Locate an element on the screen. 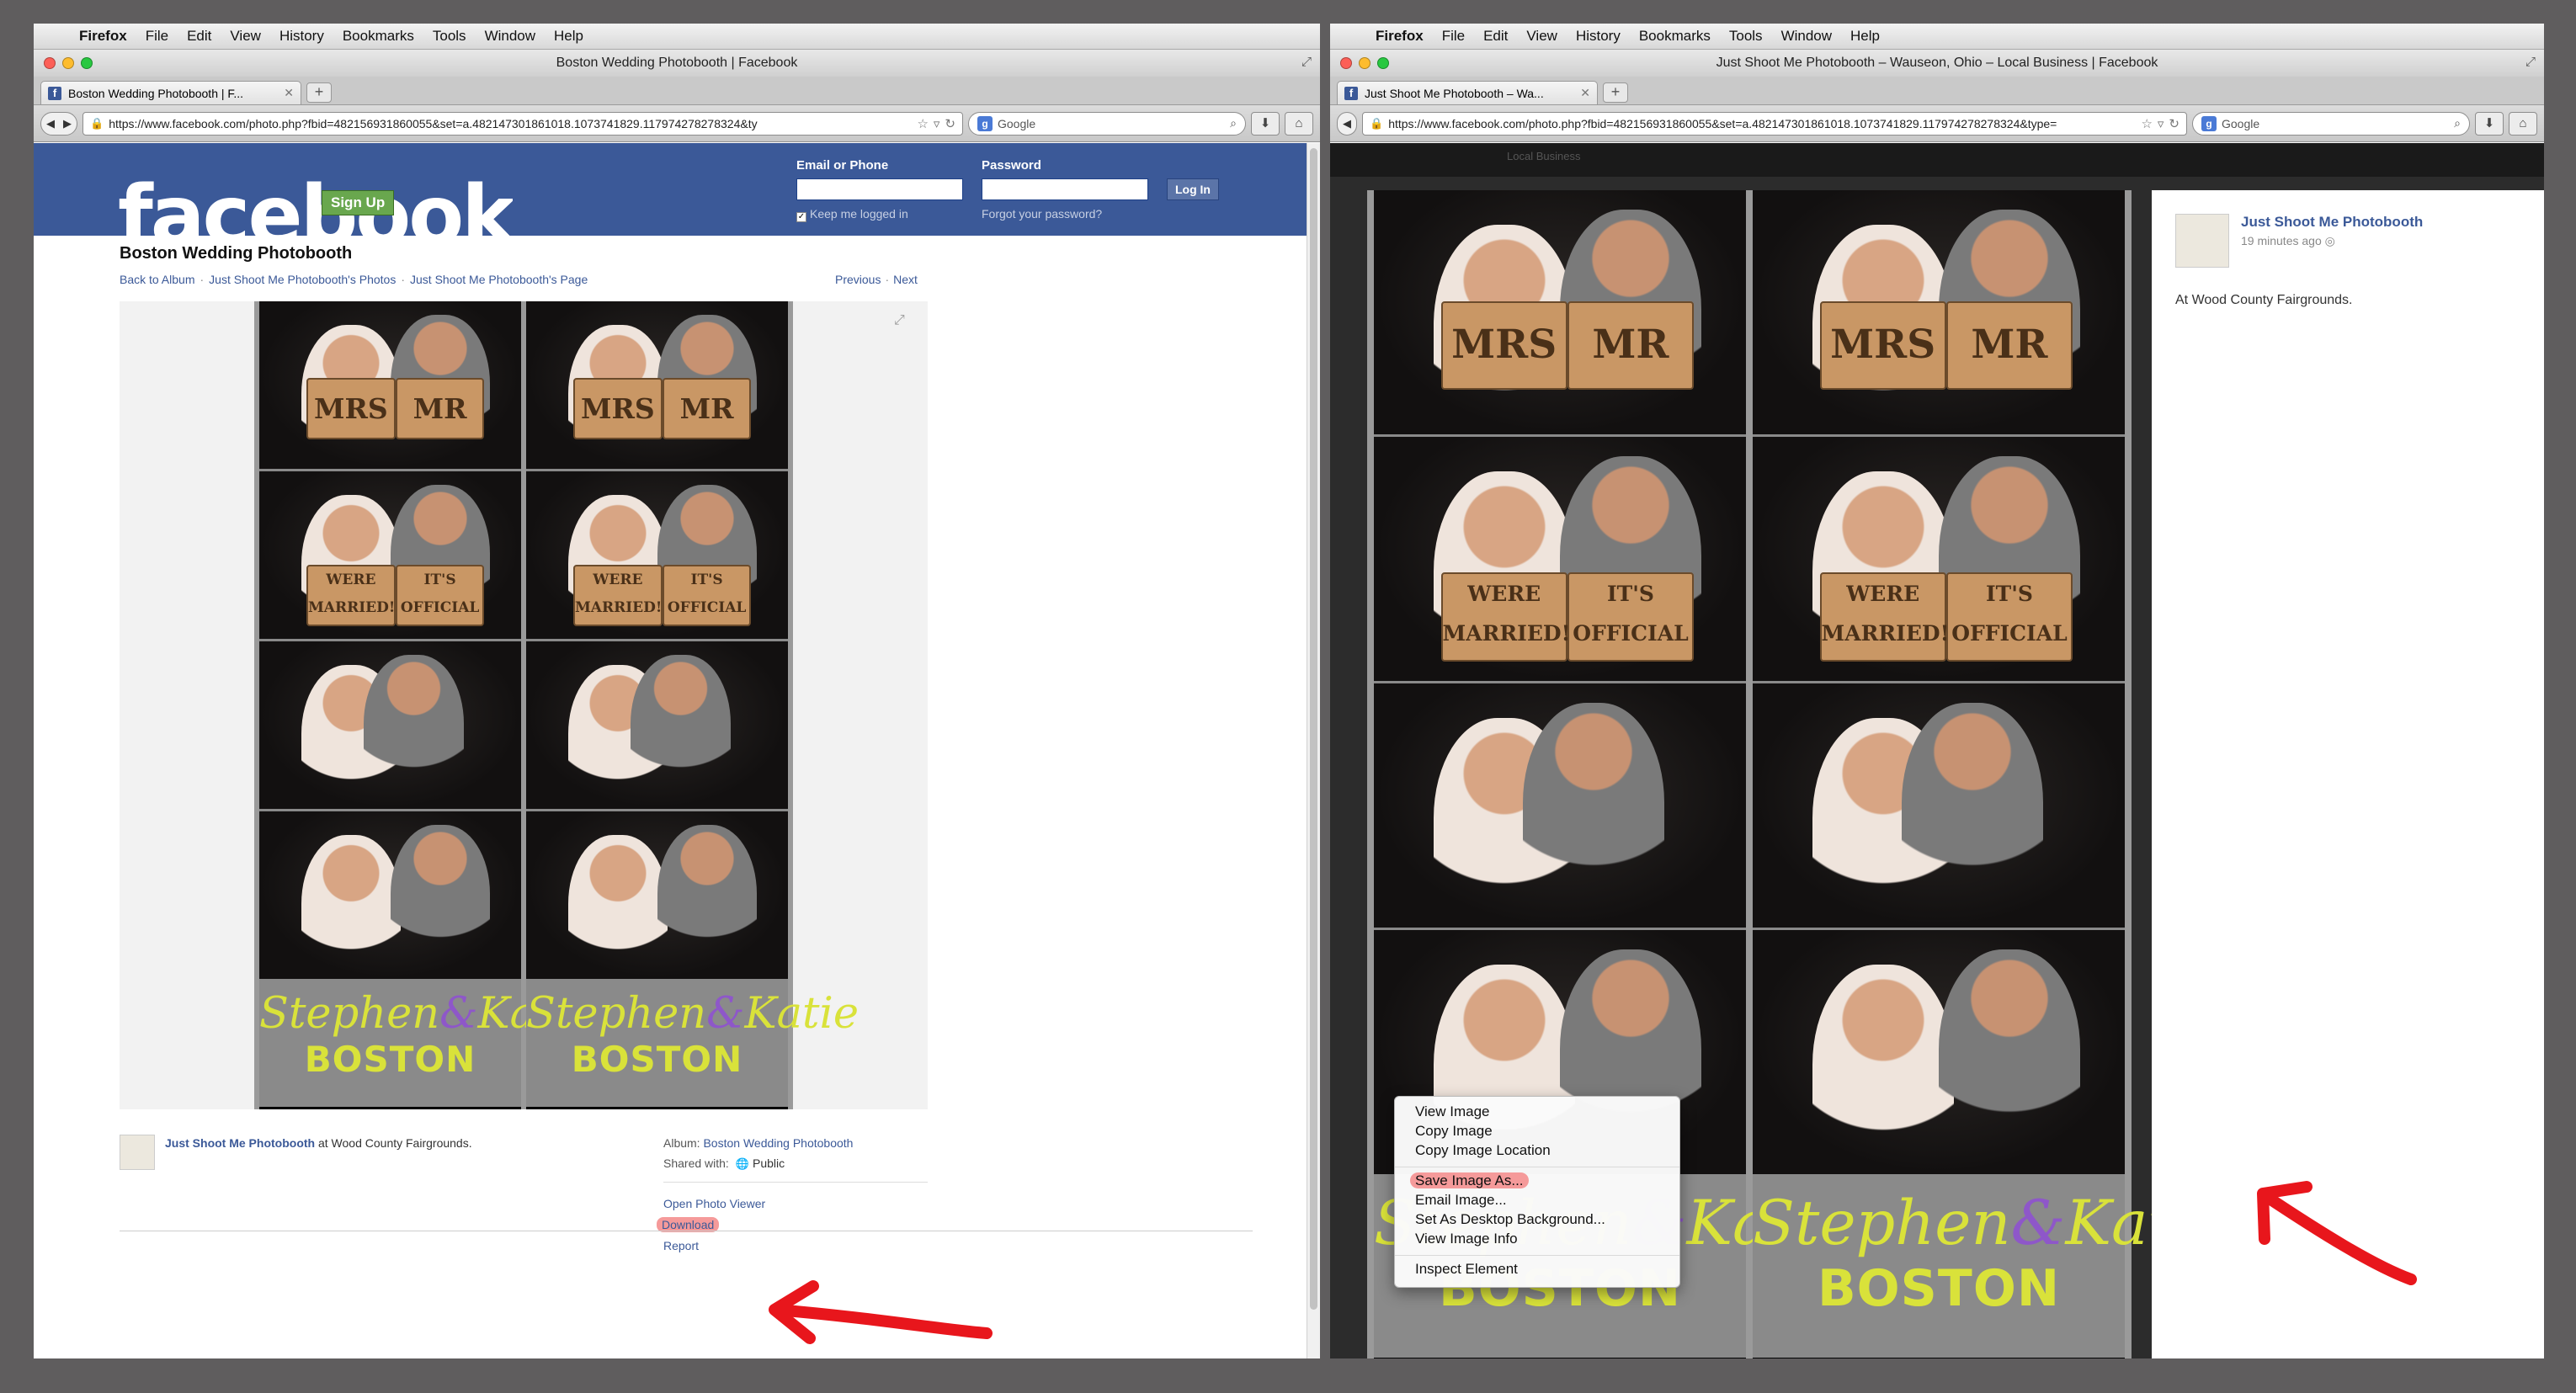 This screenshot has height=1393, width=2576. previous-link: Previous is located at coordinates (858, 279).